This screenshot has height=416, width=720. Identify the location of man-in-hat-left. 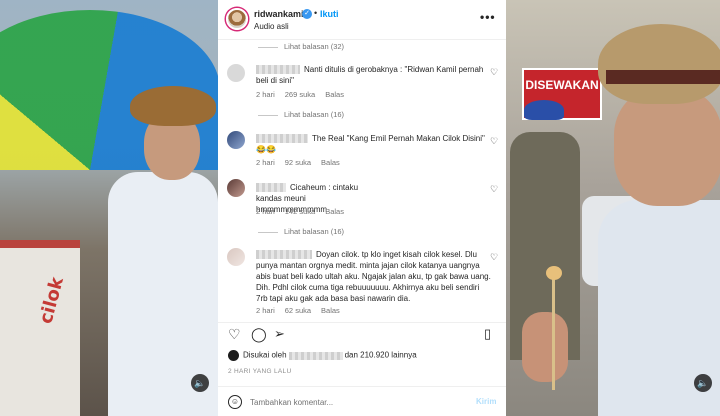
(158, 251).